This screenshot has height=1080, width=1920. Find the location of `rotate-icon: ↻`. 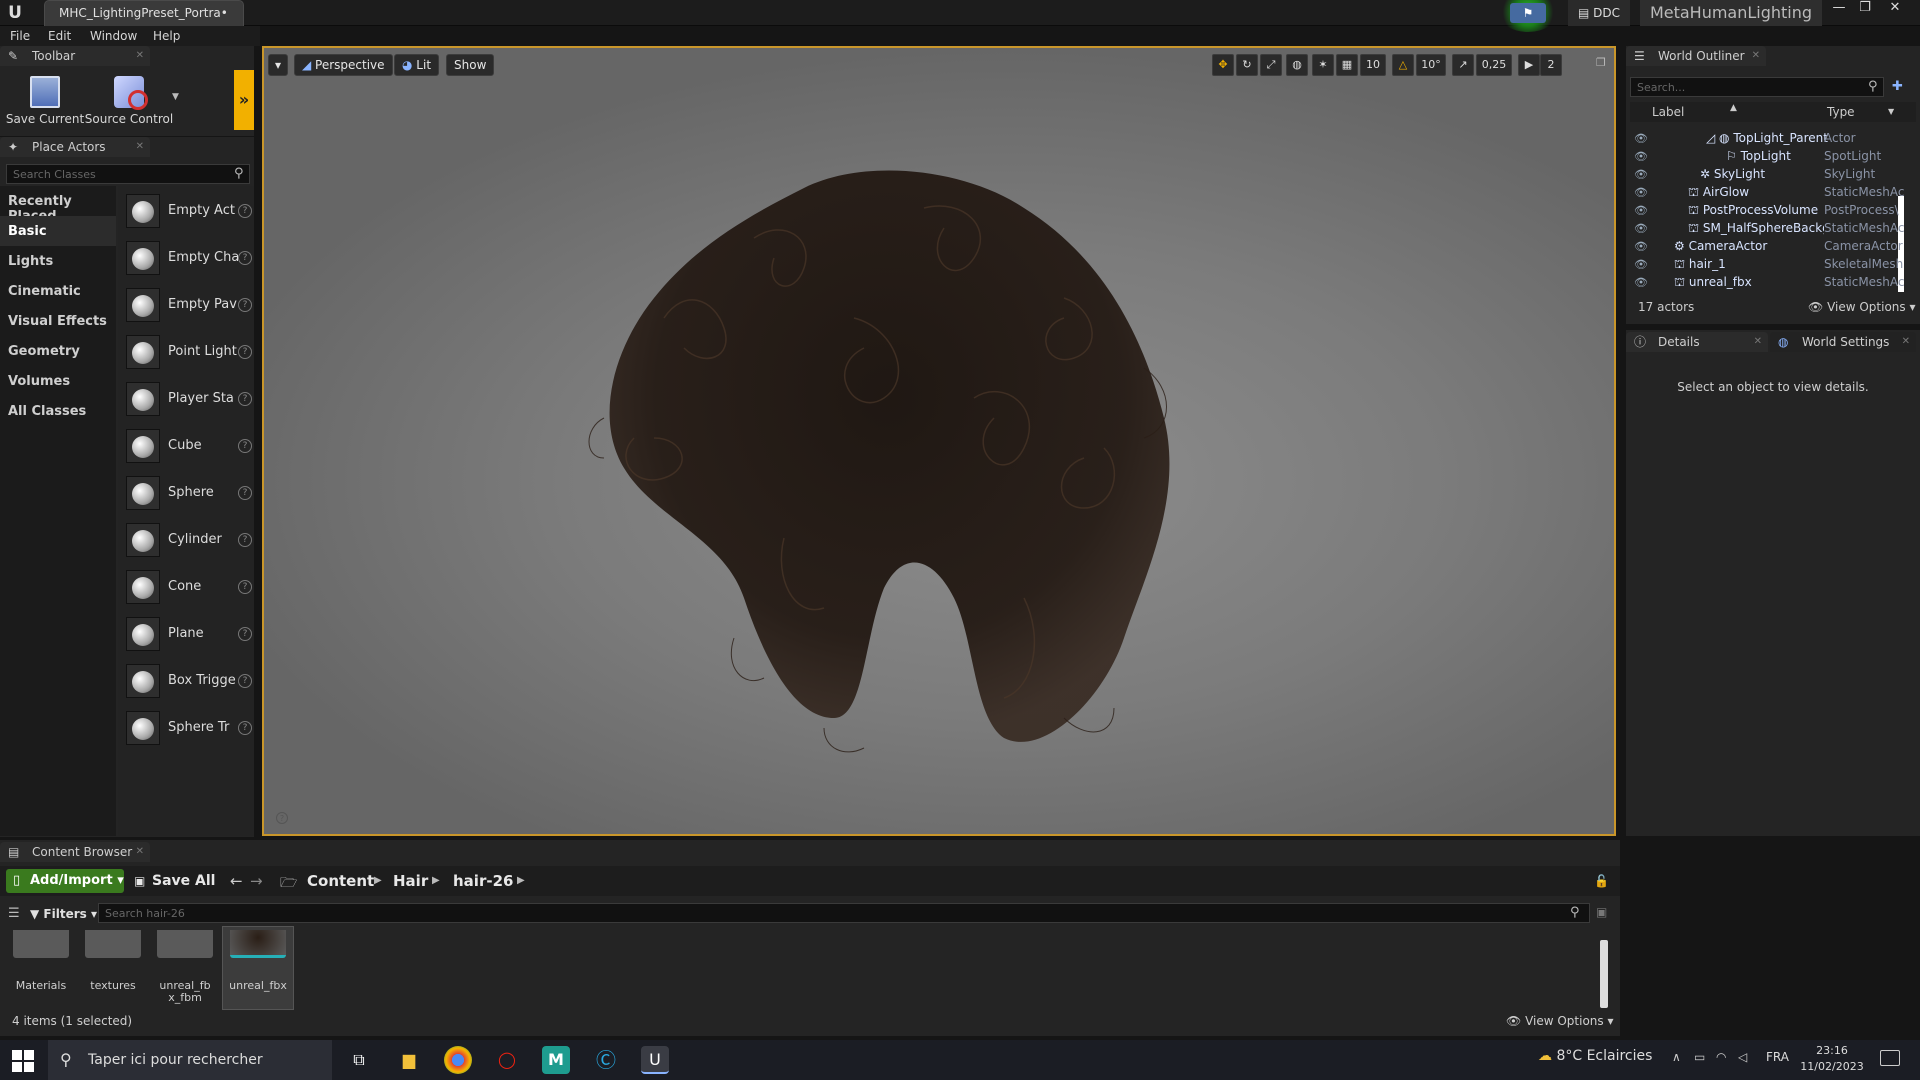

rotate-icon: ↻ is located at coordinates (1247, 65).